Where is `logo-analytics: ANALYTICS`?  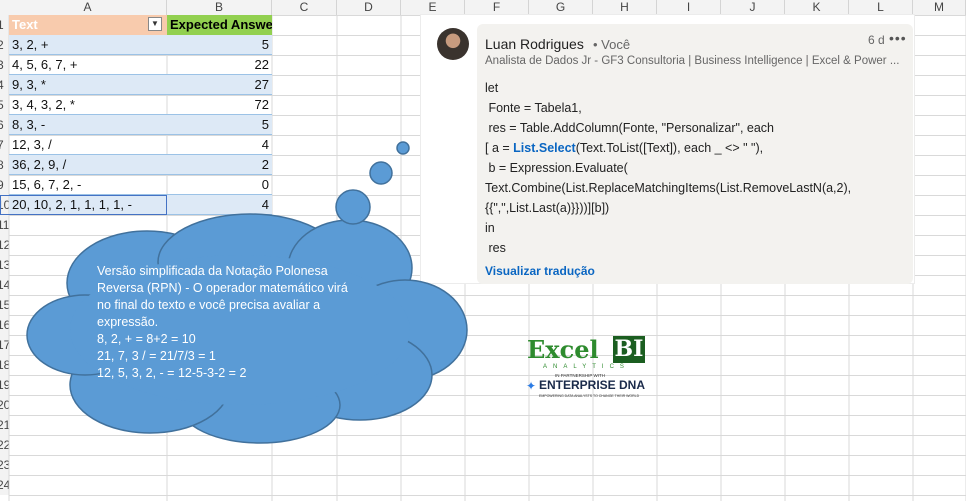
logo-analytics: ANALYTICS is located at coordinates (586, 367).